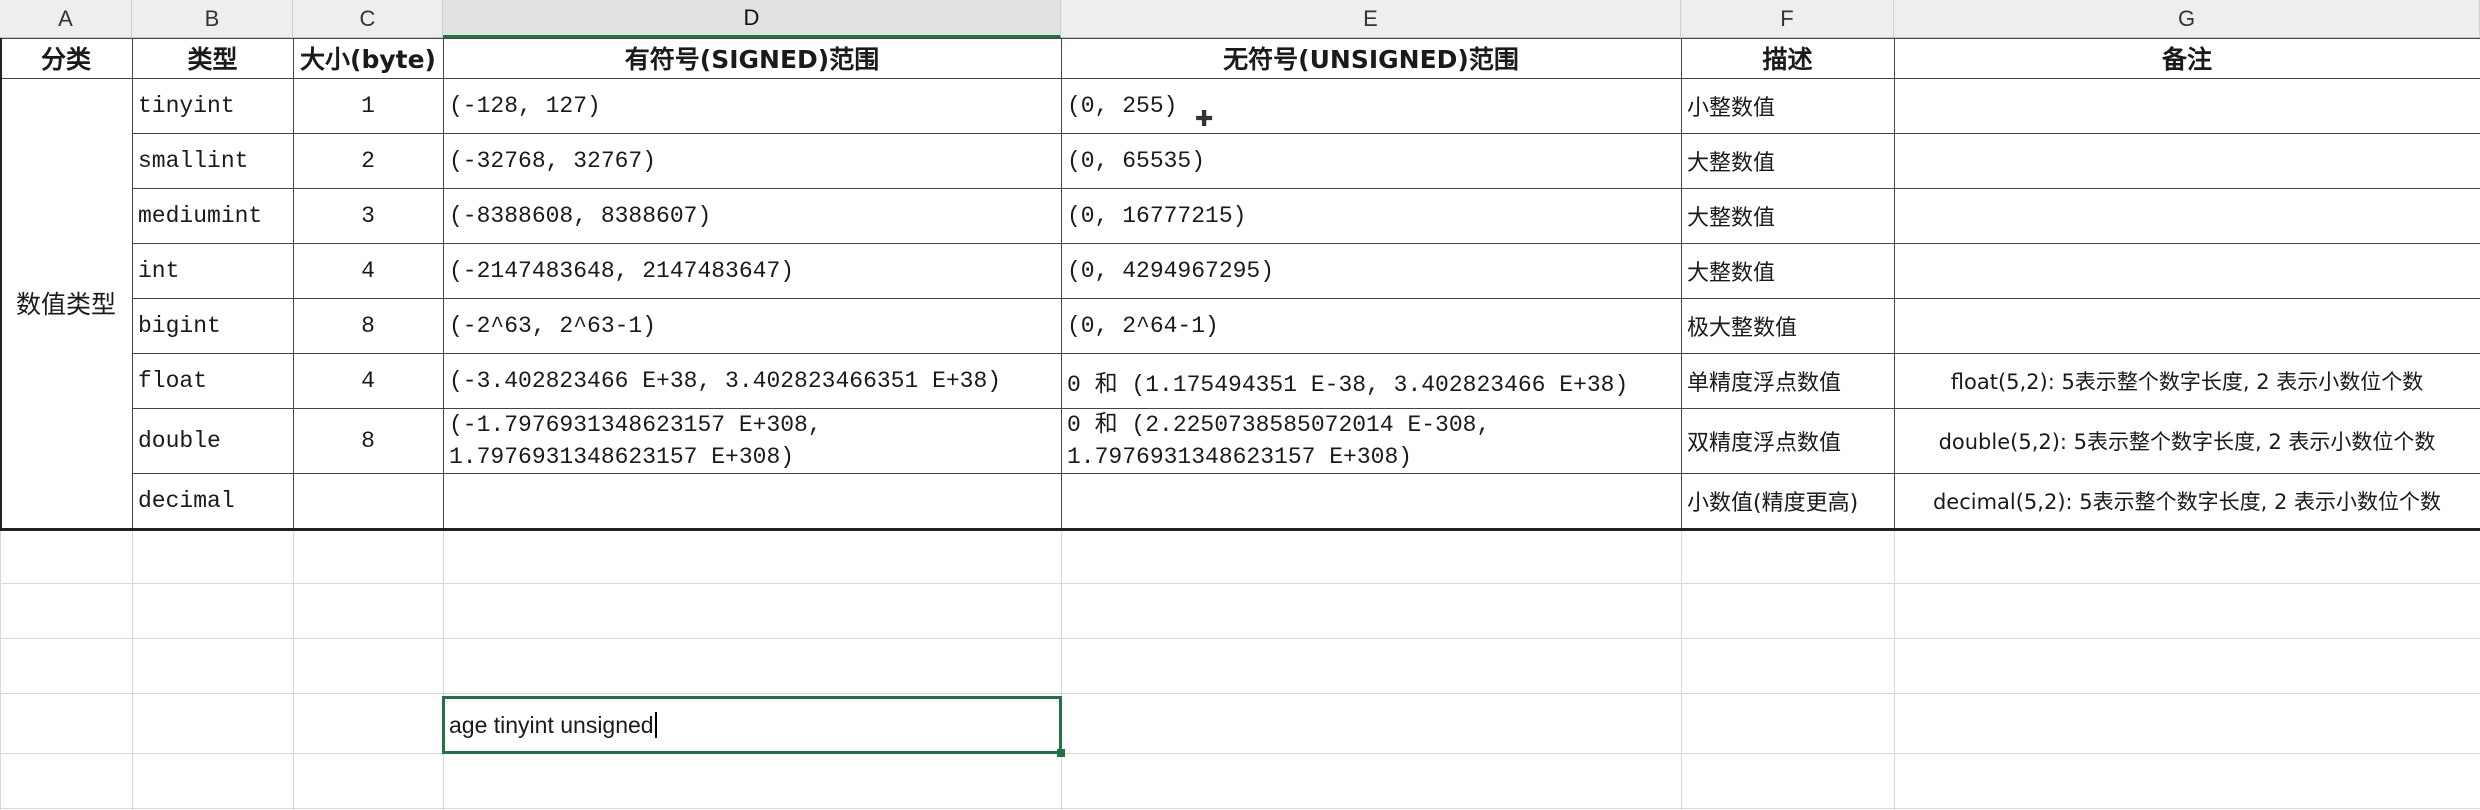  I want to click on category-cell: 数值类型, so click(66, 303).